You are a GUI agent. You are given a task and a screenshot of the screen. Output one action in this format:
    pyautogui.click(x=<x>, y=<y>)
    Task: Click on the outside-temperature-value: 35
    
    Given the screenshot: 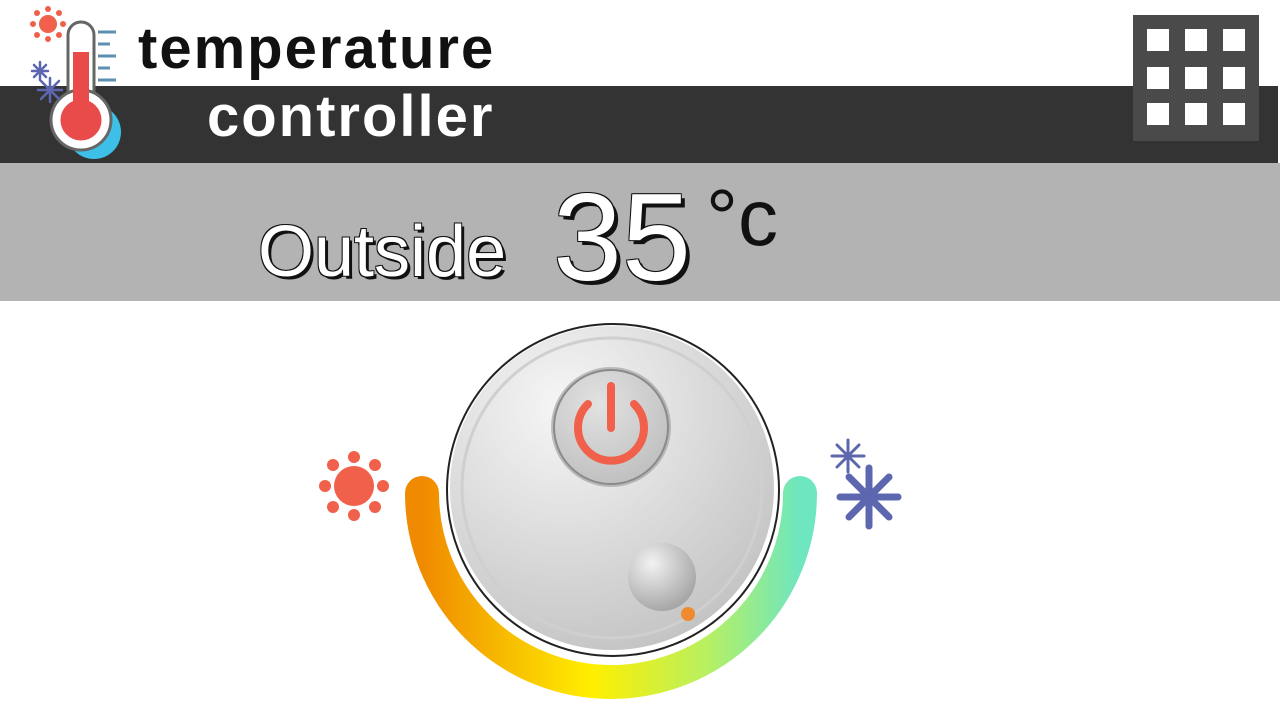 What is the action you would take?
    pyautogui.click(x=622, y=238)
    